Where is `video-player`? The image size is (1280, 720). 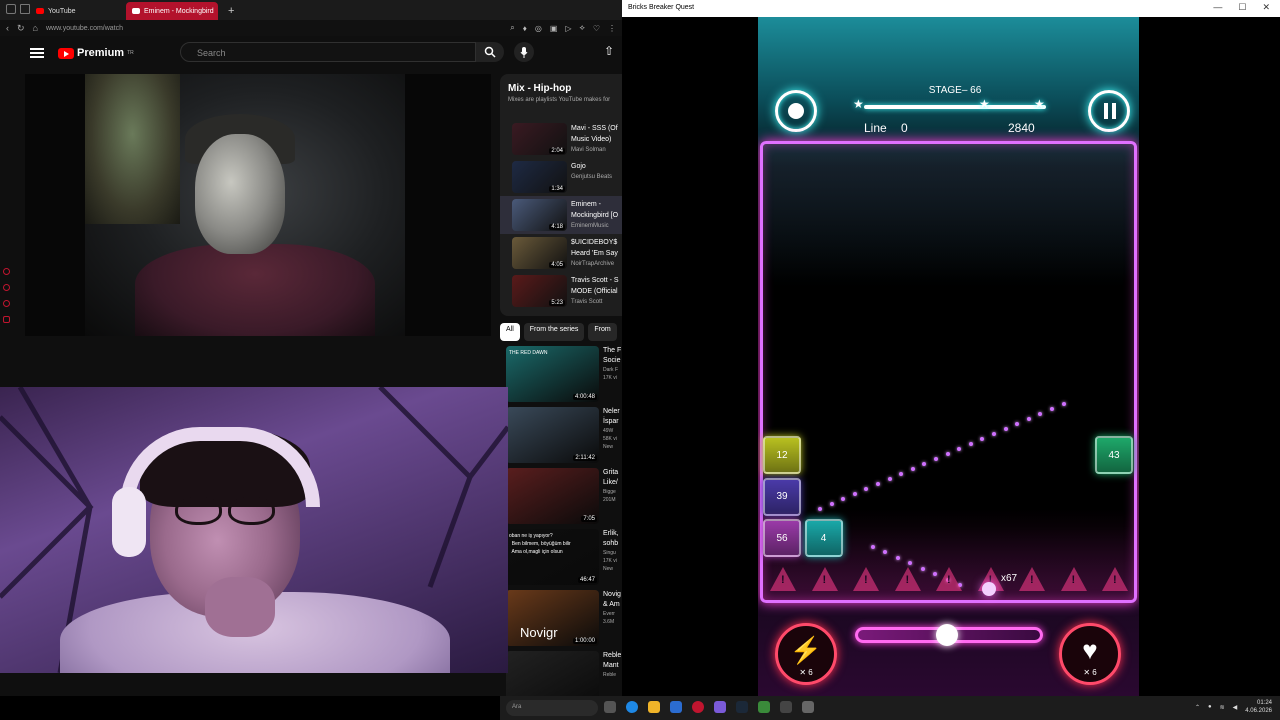 video-player is located at coordinates (258, 205).